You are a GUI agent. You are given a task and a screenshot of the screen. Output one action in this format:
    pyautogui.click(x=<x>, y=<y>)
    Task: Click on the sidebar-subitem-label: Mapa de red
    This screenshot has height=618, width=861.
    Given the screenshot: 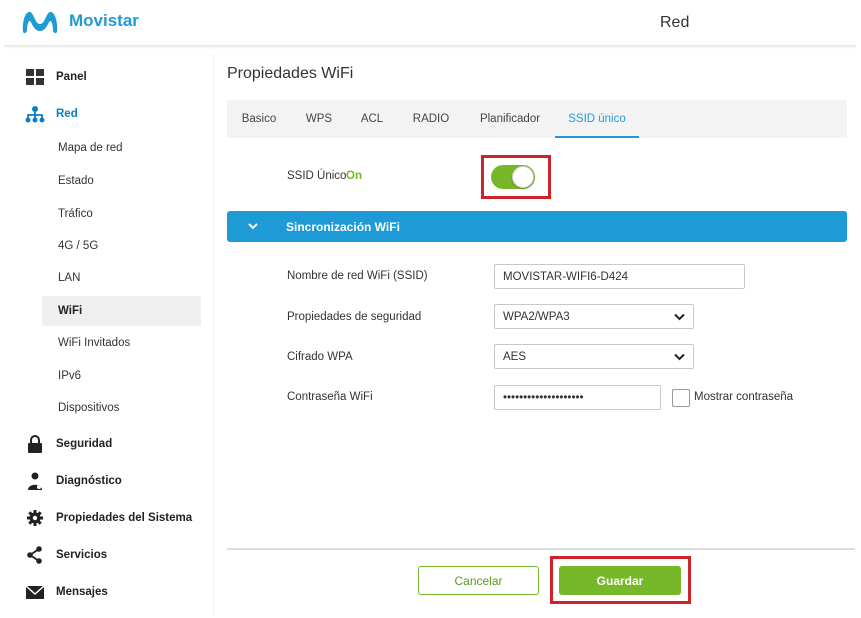 What is the action you would take?
    pyautogui.click(x=90, y=148)
    